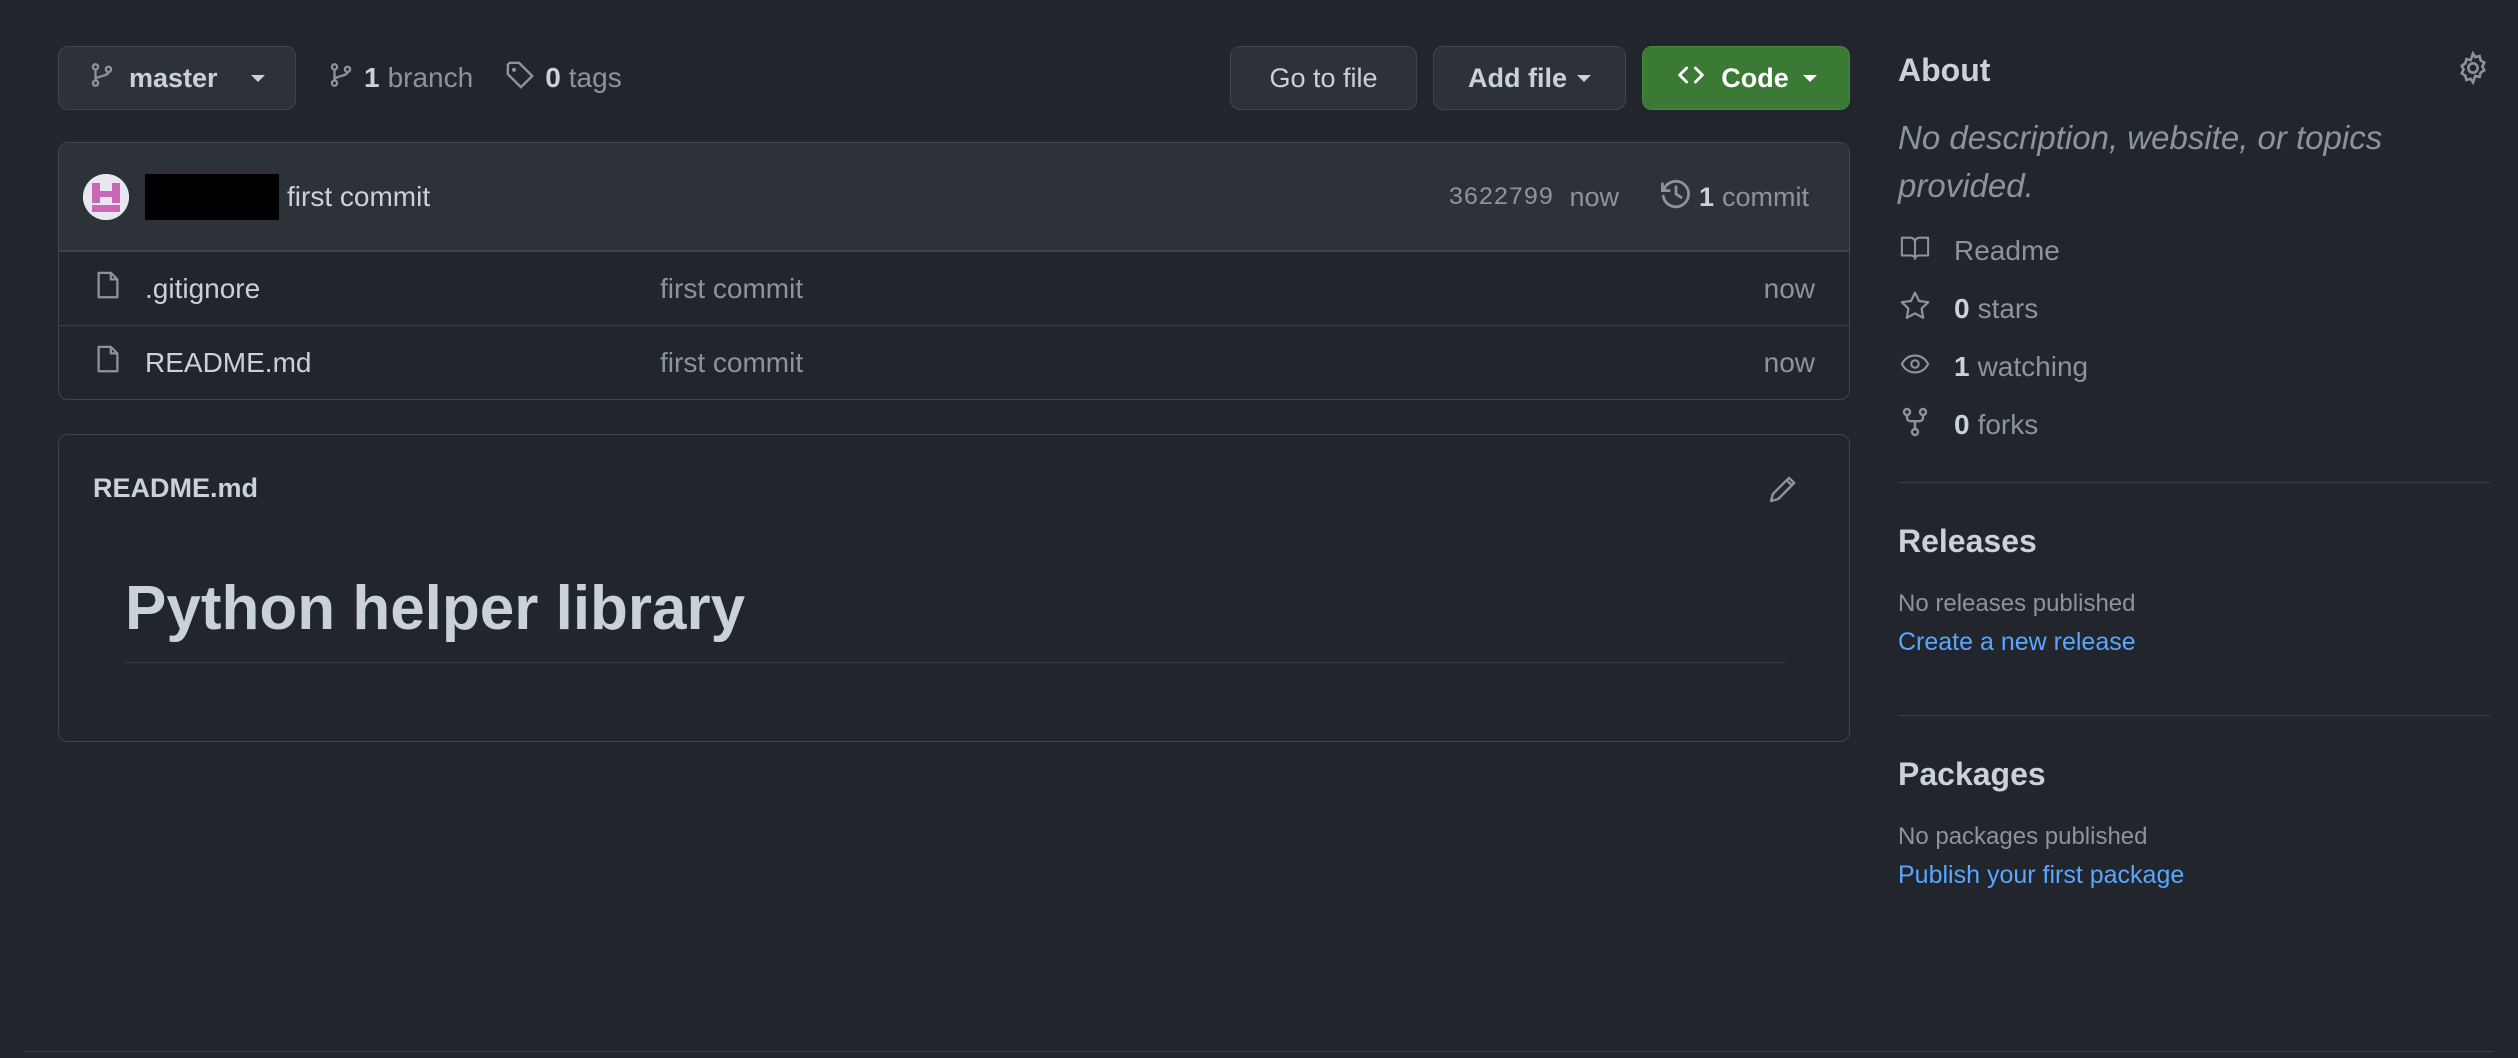  What do you see at coordinates (954, 288) in the screenshot?
I see `file-row: .gitignore first commit now` at bounding box center [954, 288].